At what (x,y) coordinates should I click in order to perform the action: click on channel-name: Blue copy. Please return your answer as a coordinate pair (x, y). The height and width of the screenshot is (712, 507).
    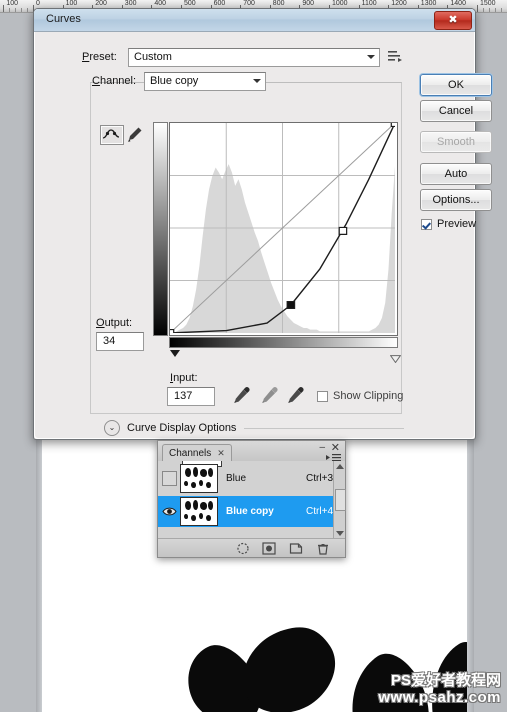
    Looking at the image, I should click on (250, 511).